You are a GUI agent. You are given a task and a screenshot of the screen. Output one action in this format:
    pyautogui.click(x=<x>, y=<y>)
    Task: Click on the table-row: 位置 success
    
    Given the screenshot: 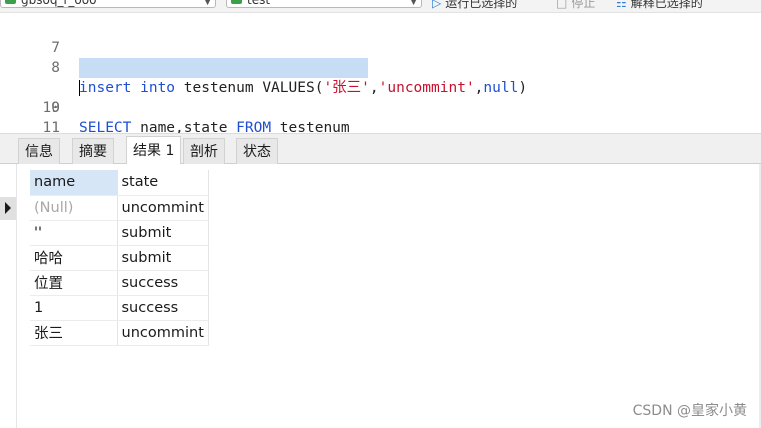 What is the action you would take?
    pyautogui.click(x=119, y=283)
    